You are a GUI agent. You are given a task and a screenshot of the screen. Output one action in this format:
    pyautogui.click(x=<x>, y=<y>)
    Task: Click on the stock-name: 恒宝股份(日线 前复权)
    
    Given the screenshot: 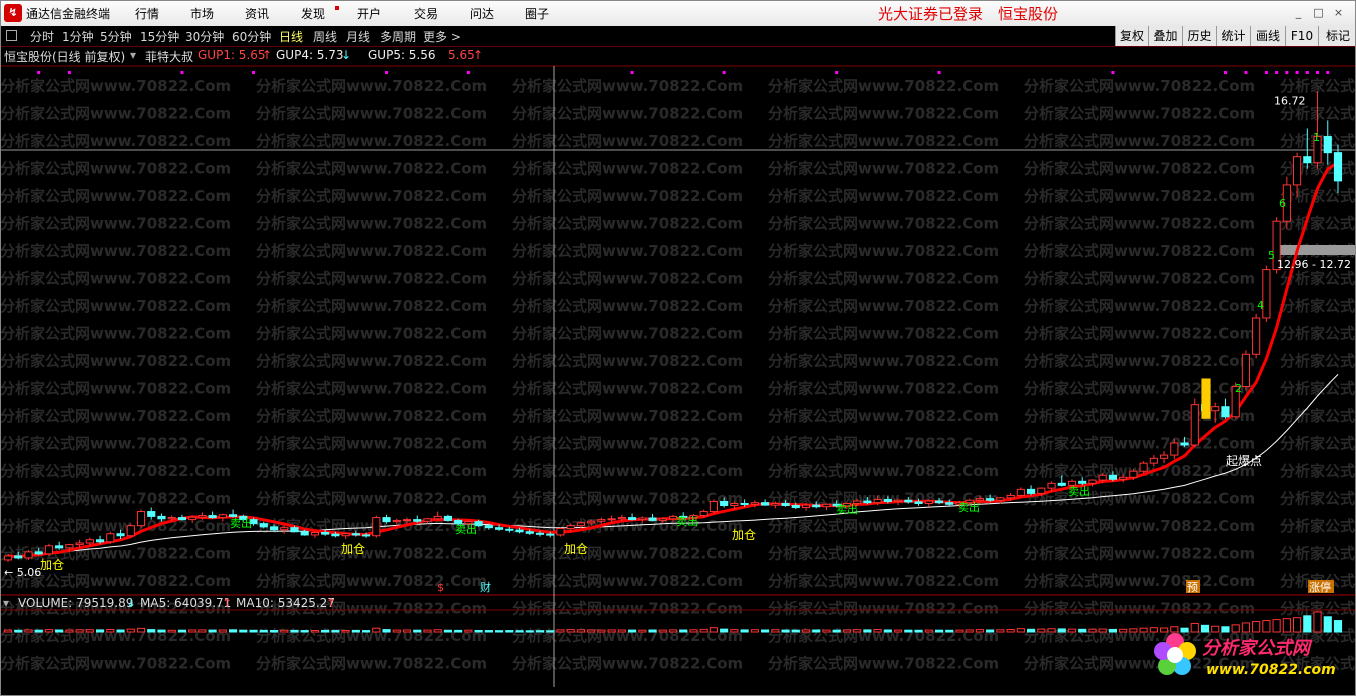 What is the action you would take?
    pyautogui.click(x=64, y=56)
    